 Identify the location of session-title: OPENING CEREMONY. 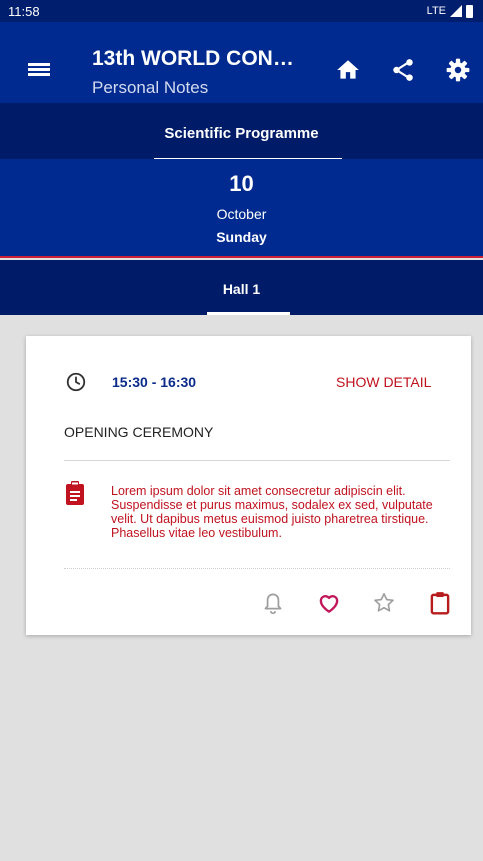
(139, 432).